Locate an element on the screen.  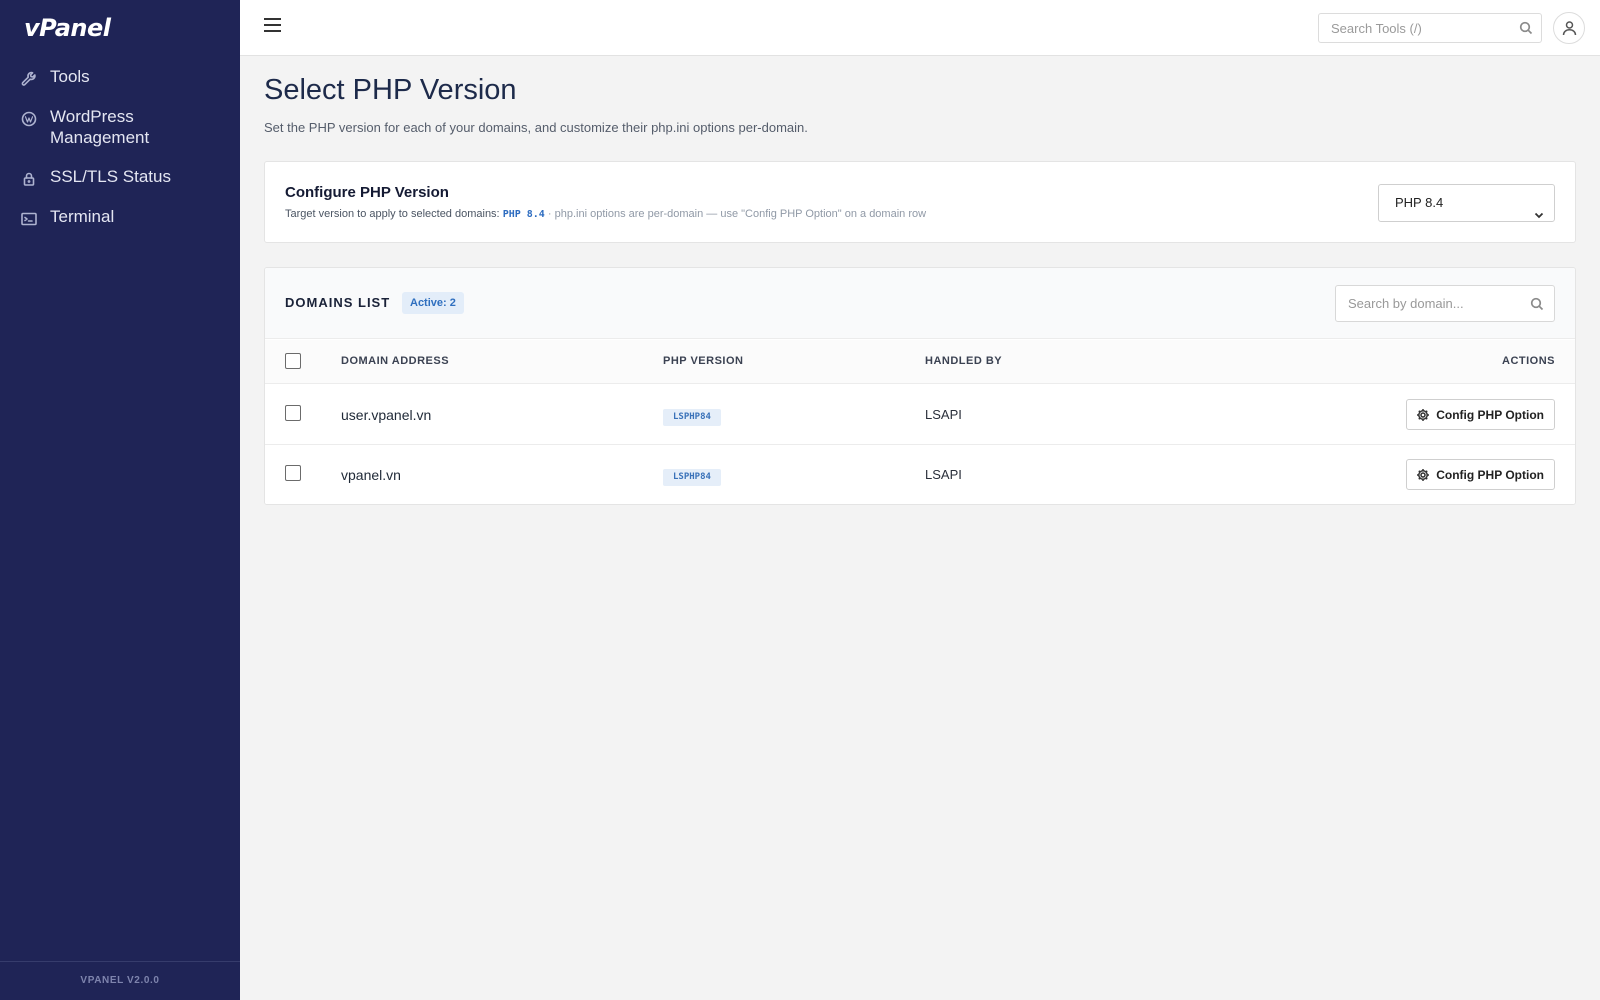
user-menu-button is located at coordinates (1569, 28).